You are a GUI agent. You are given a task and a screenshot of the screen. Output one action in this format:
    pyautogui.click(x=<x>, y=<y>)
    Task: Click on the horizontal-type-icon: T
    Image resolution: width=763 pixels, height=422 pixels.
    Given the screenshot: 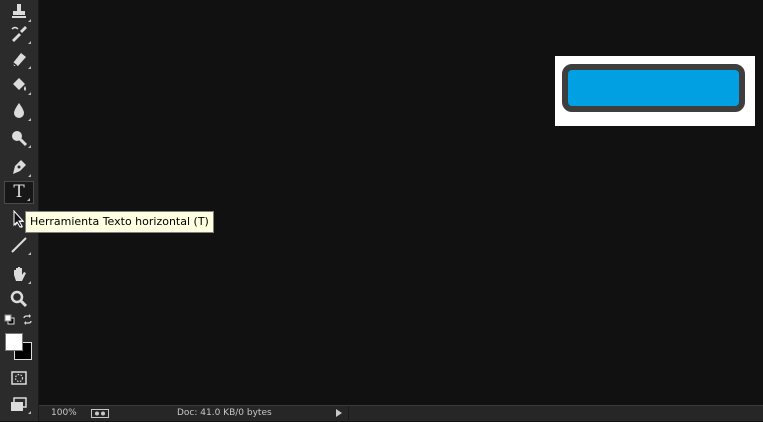 What is the action you would take?
    pyautogui.click(x=19, y=192)
    